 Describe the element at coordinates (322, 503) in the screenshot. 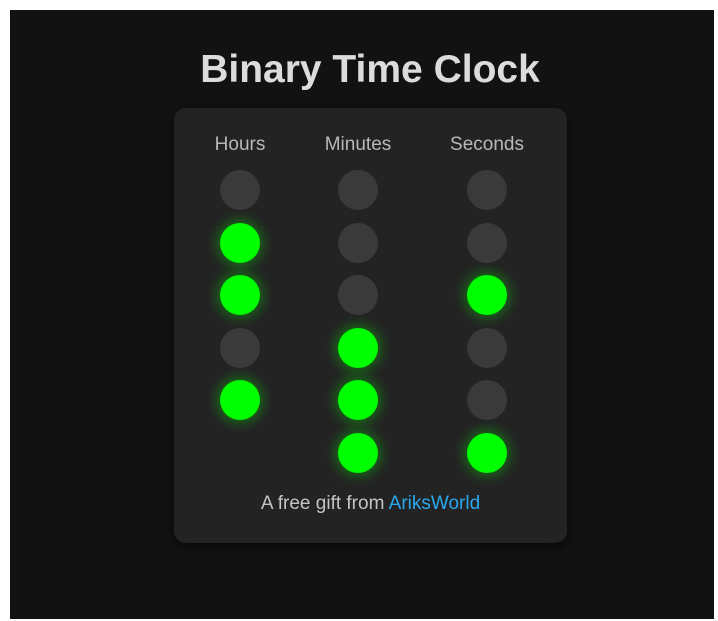

I see `footer-text: A free gift from` at that location.